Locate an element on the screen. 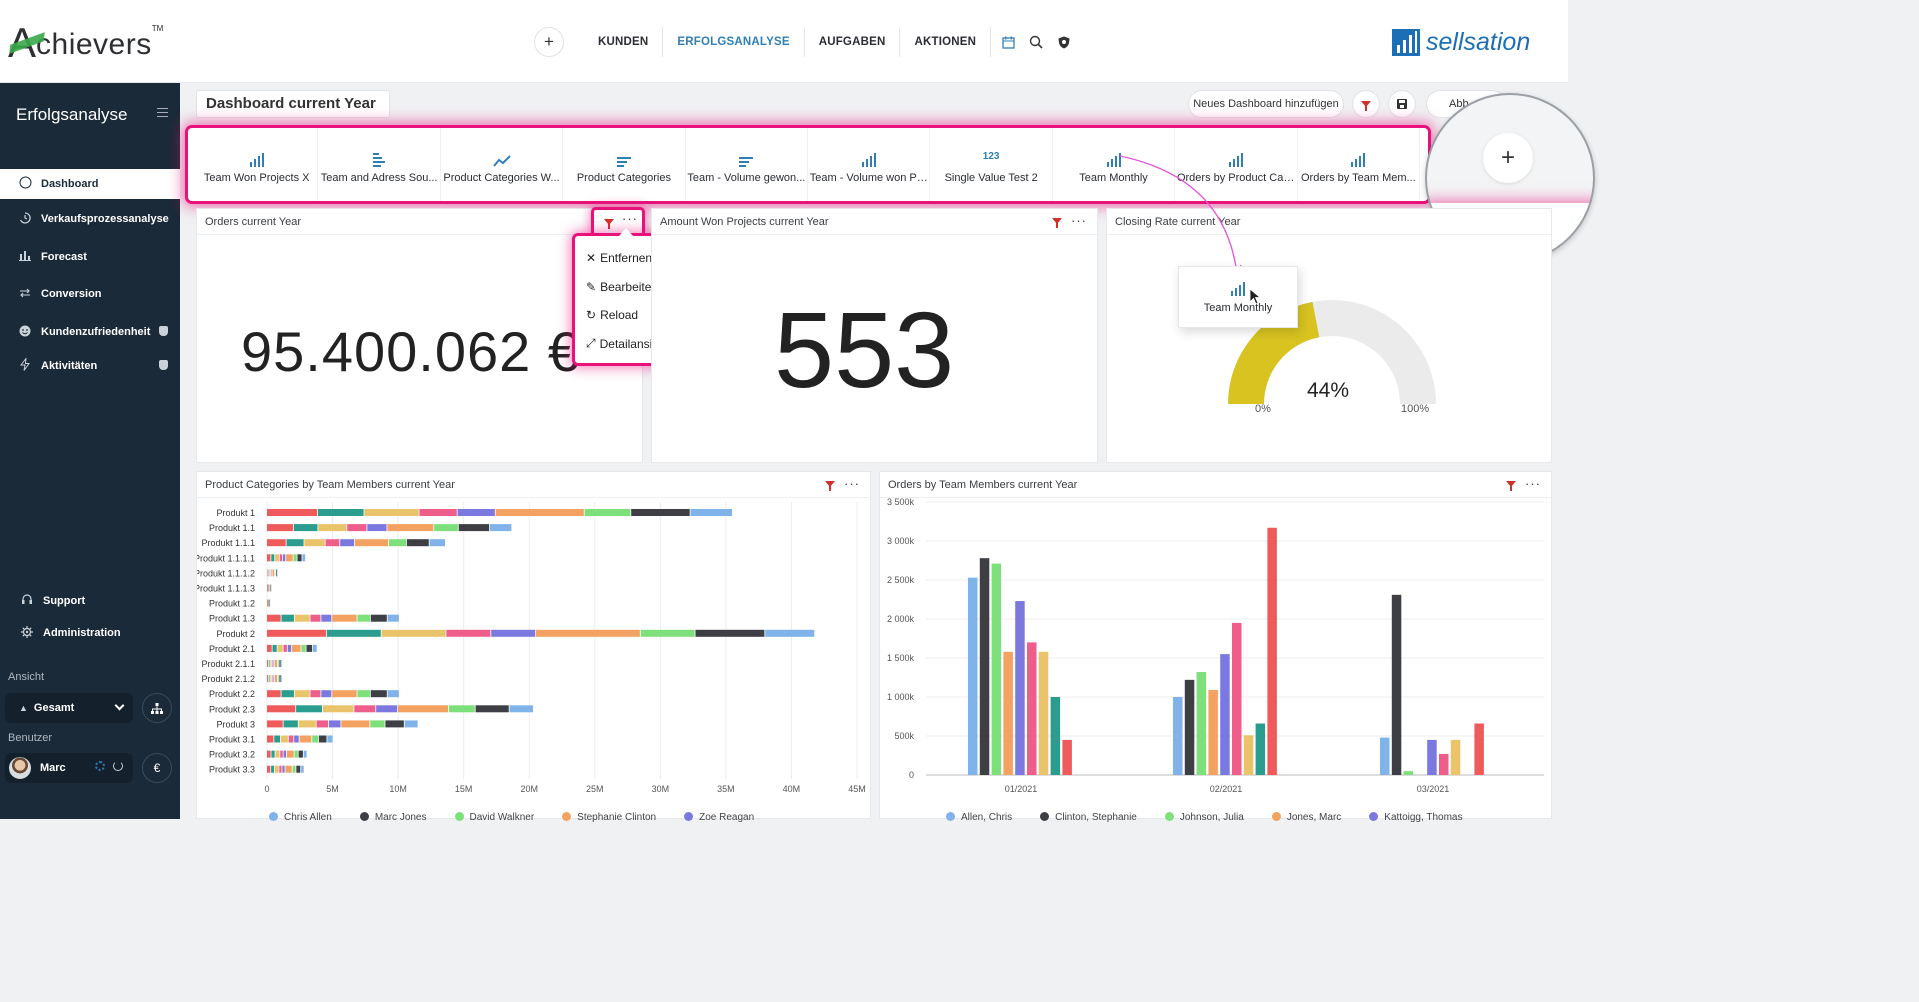 The width and height of the screenshot is (1919, 1002). nav-kunden: KUNDEN is located at coordinates (624, 42).